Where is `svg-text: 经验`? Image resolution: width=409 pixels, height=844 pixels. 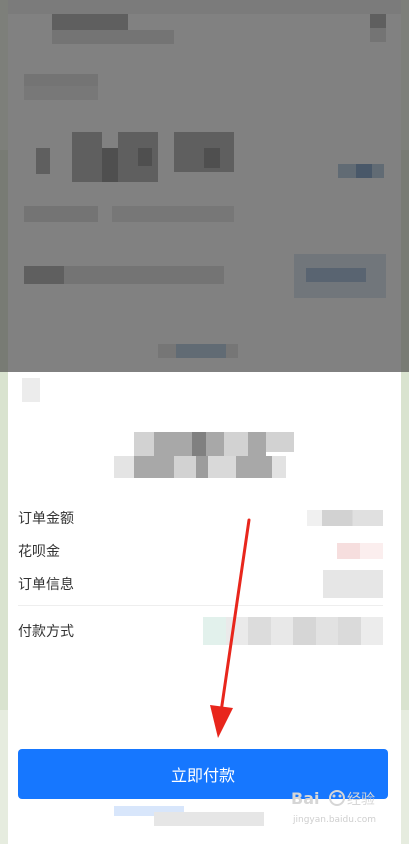
svg-text: 经验 is located at coordinates (361, 800).